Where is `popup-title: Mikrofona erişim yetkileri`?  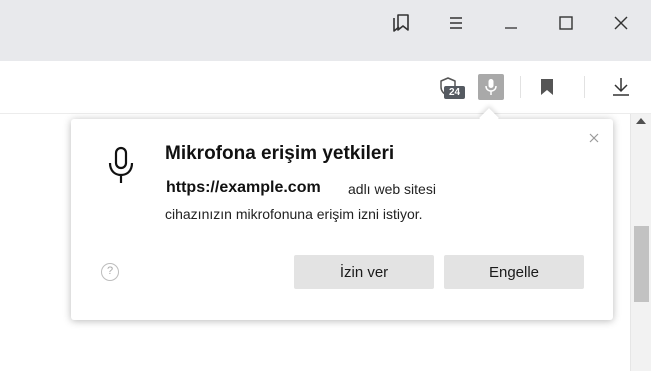
popup-title: Mikrofona erişim yetkileri is located at coordinates (280, 153).